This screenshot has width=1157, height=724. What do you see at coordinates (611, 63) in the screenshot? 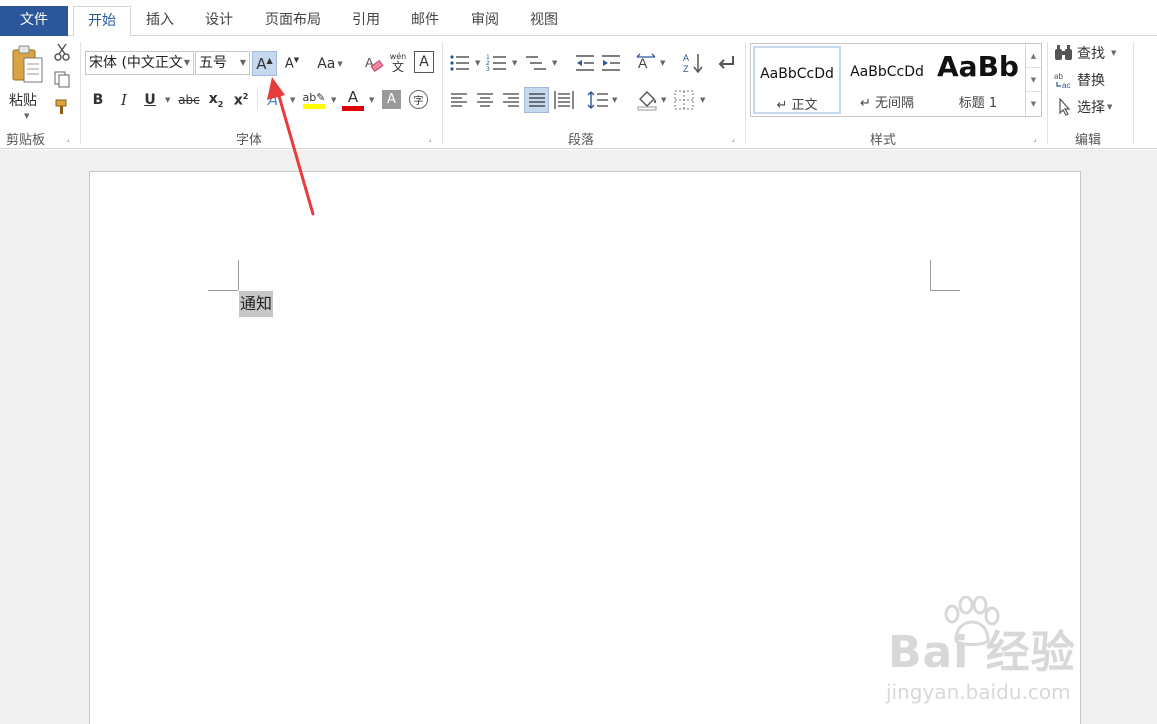
I see `increase-indent-icon` at bounding box center [611, 63].